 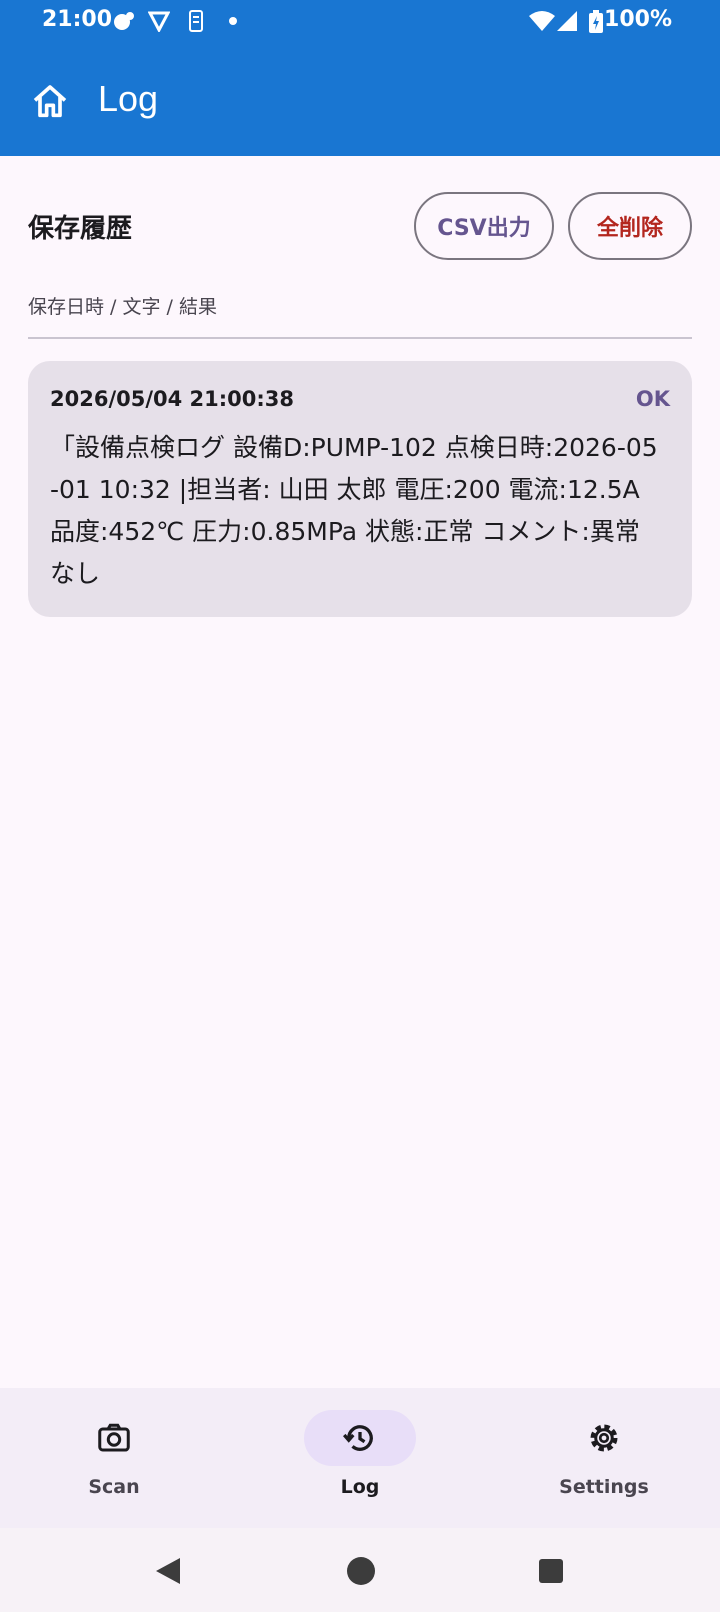 What do you see at coordinates (172, 399) in the screenshot?
I see `log-entry-date: 2026/05/04 21:00:38` at bounding box center [172, 399].